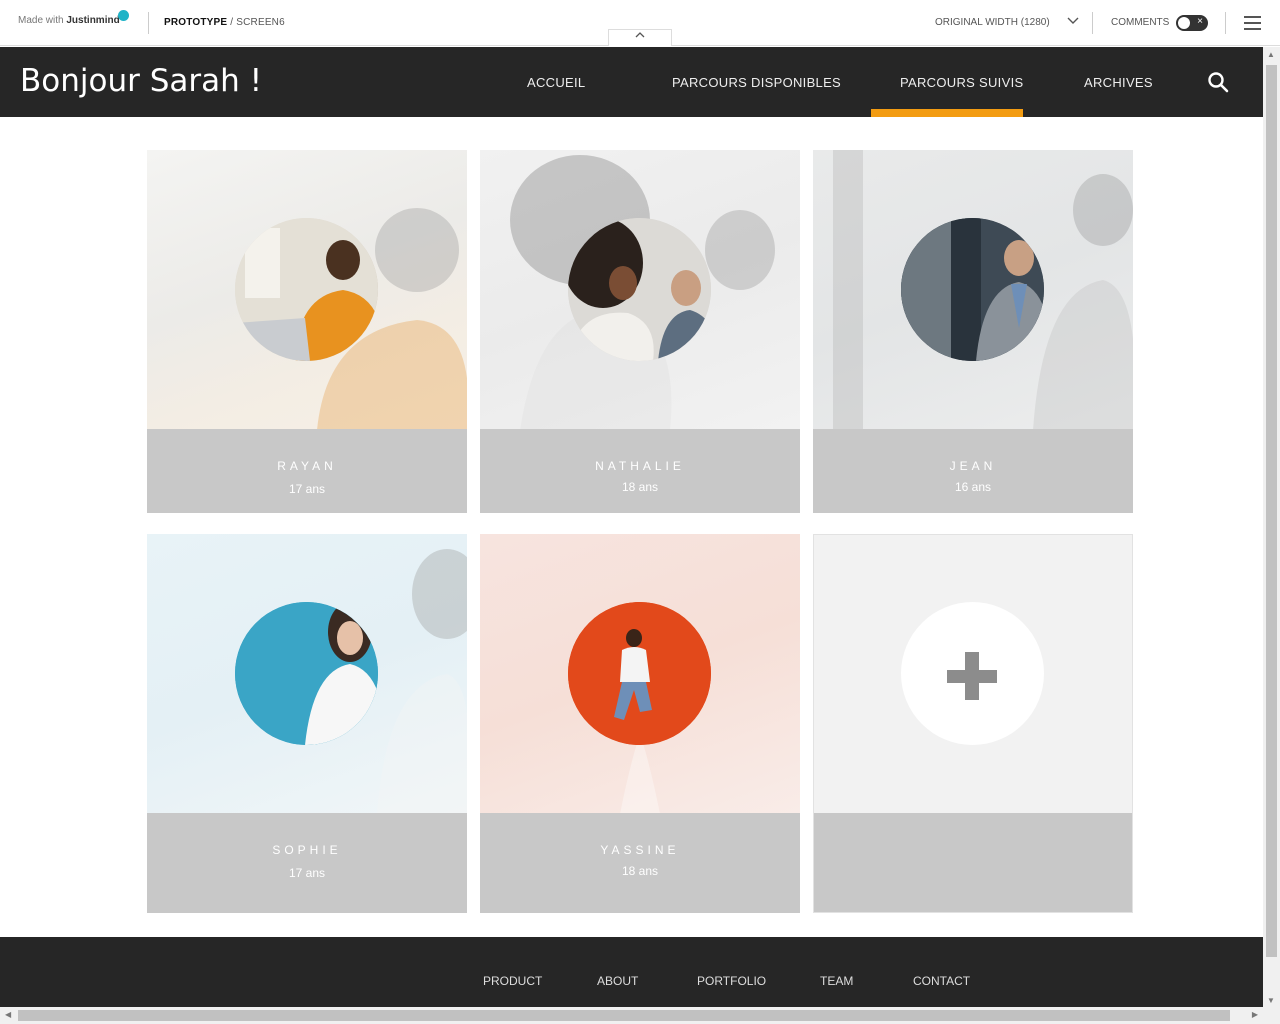 The width and height of the screenshot is (1280, 1024). I want to click on profile-name: NATHALIE, so click(640, 466).